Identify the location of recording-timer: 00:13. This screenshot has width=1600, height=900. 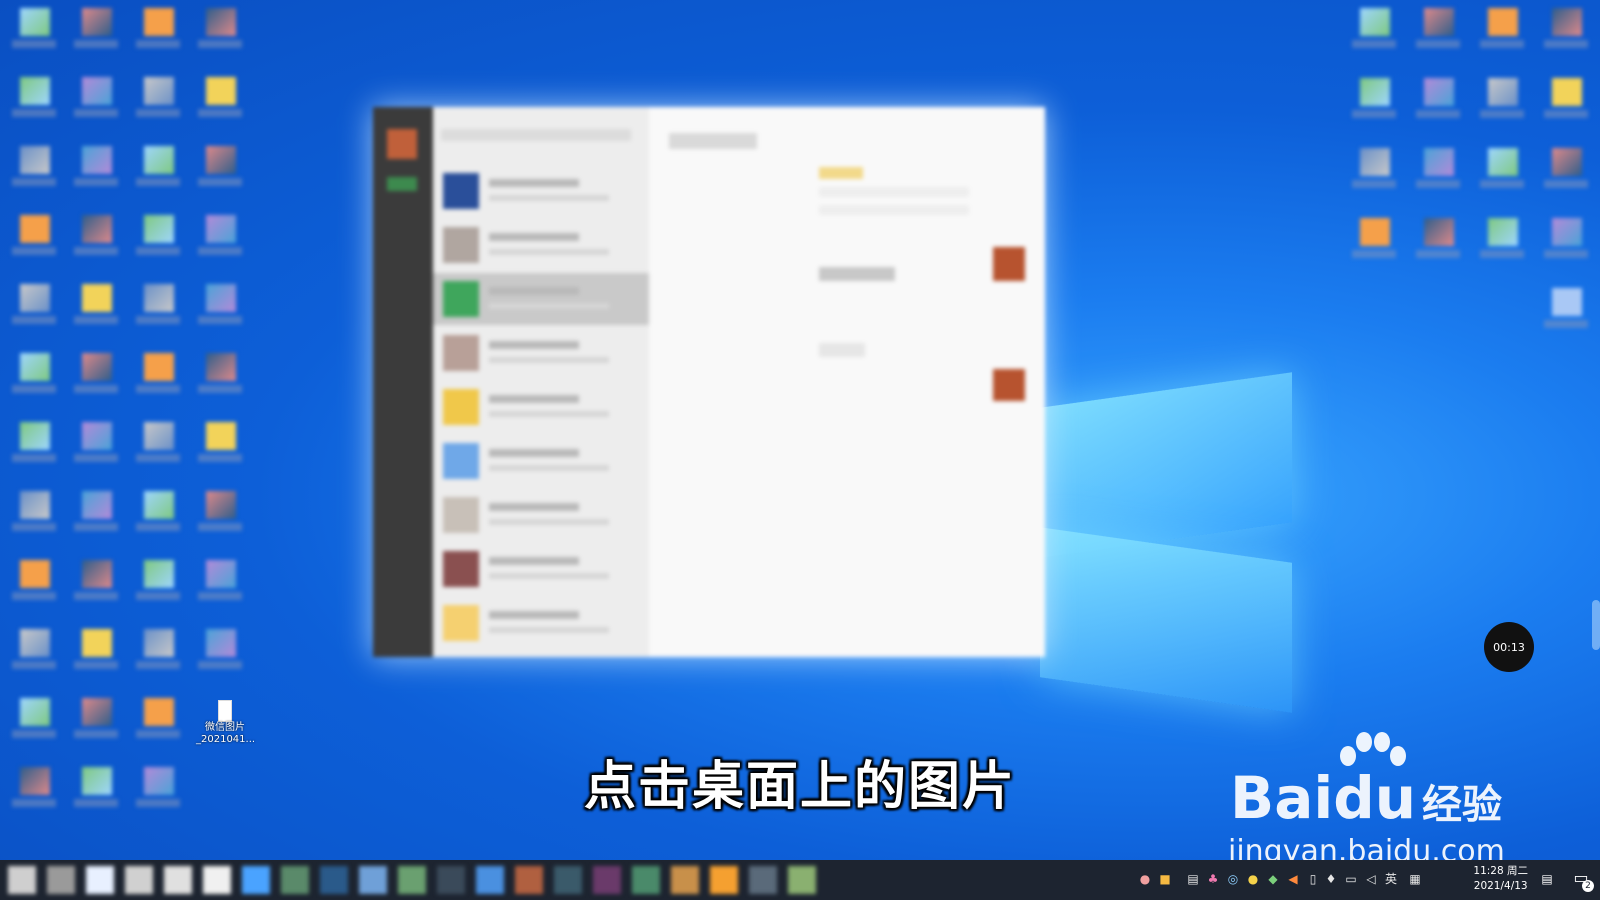
(1509, 647).